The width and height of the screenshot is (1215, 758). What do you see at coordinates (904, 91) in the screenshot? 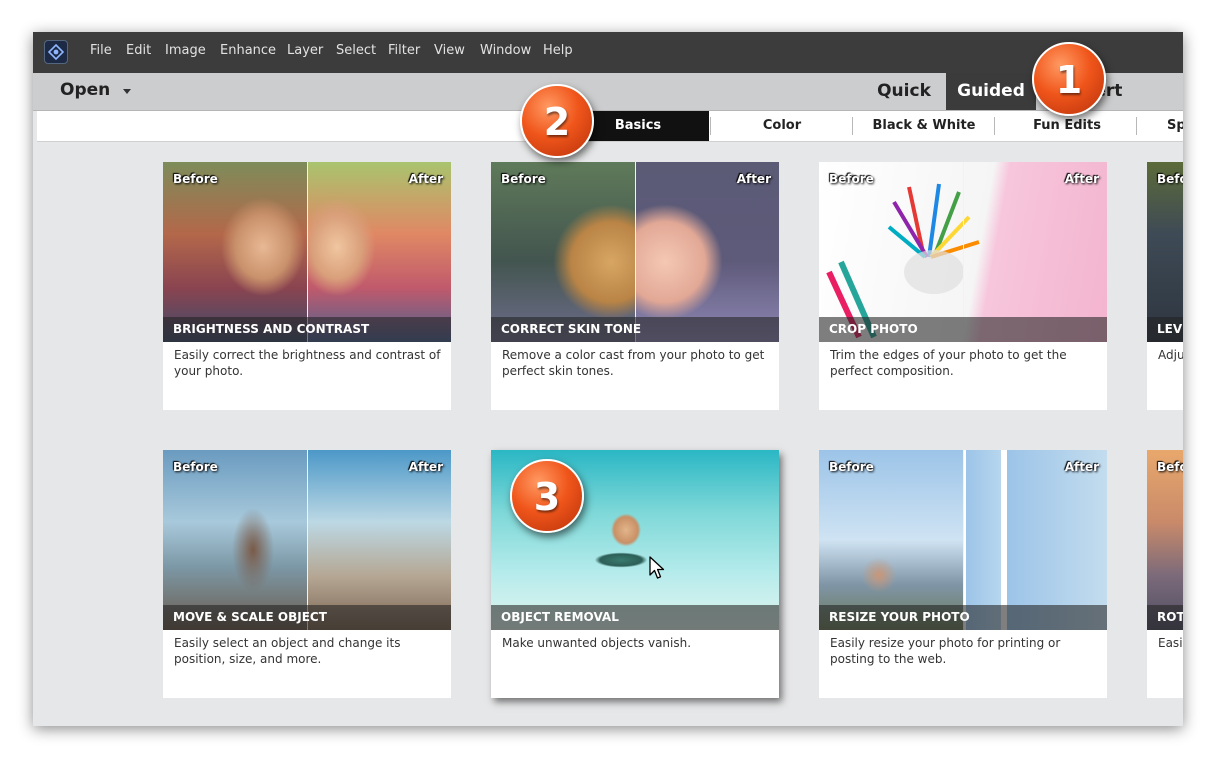
I see `mode-tab-quick: Quick` at bounding box center [904, 91].